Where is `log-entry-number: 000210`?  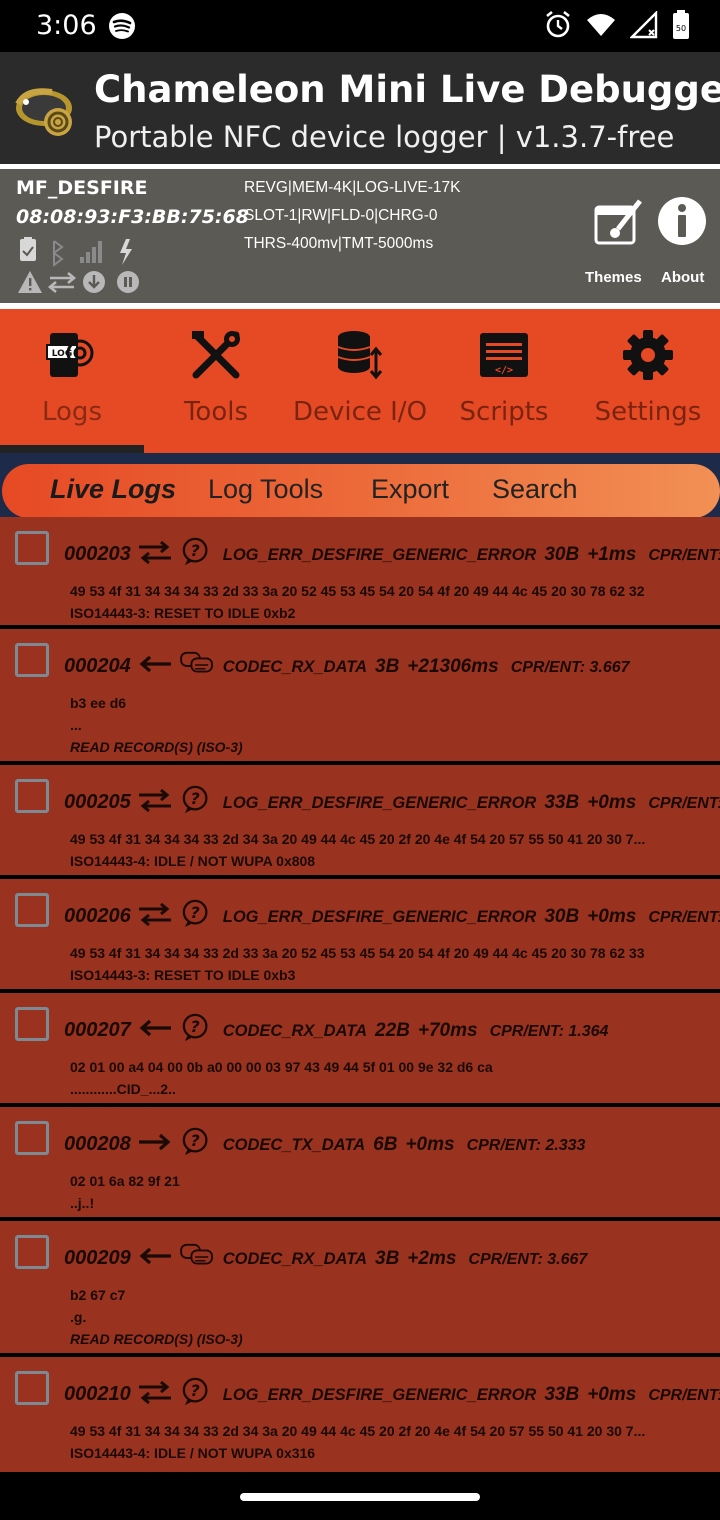
log-entry-number: 000210 is located at coordinates (97, 1394).